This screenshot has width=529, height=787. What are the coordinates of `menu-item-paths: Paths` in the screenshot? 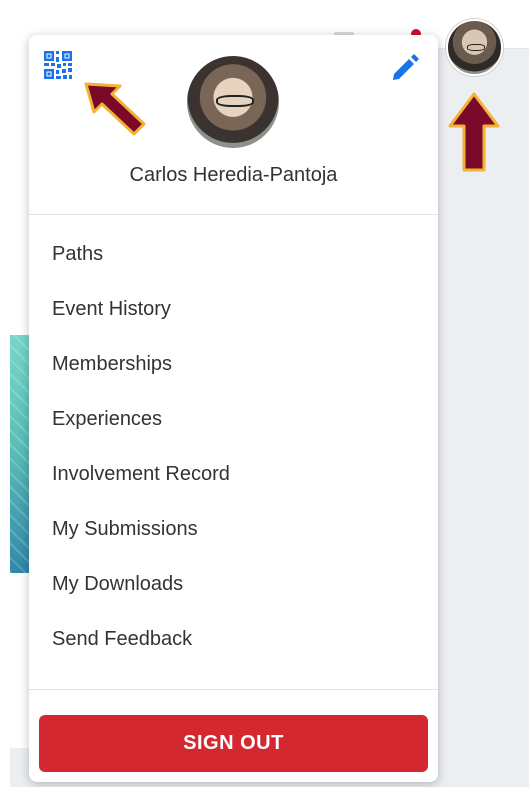 It's located at (233, 254).